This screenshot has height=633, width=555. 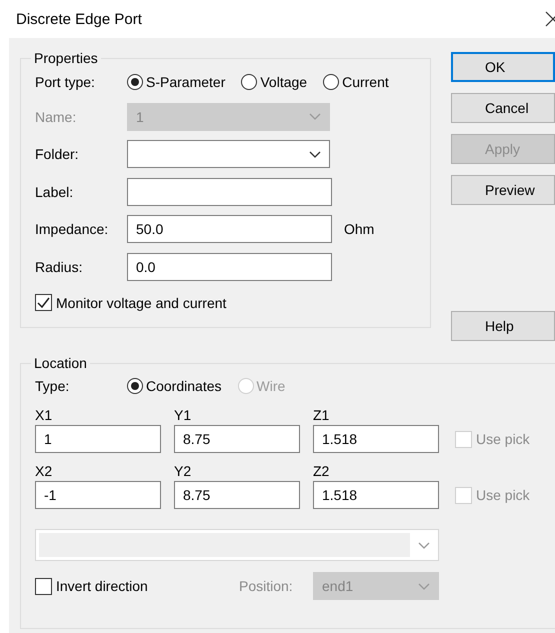 What do you see at coordinates (266, 586) in the screenshot?
I see `field-label: Position:` at bounding box center [266, 586].